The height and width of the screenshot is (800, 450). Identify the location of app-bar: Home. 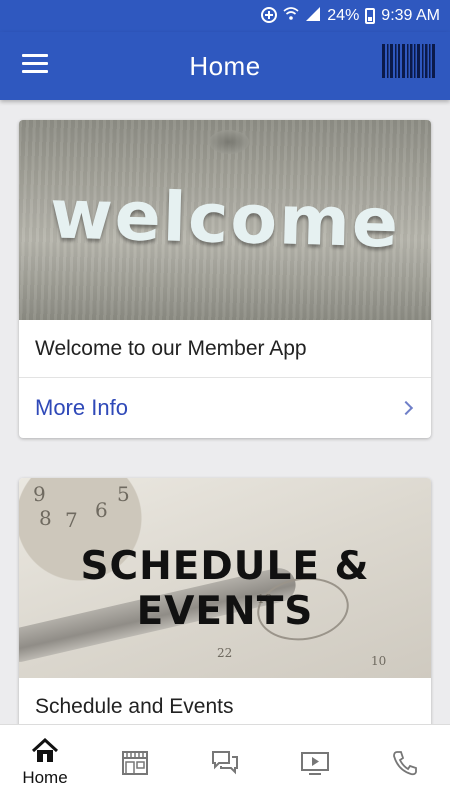
(225, 66).